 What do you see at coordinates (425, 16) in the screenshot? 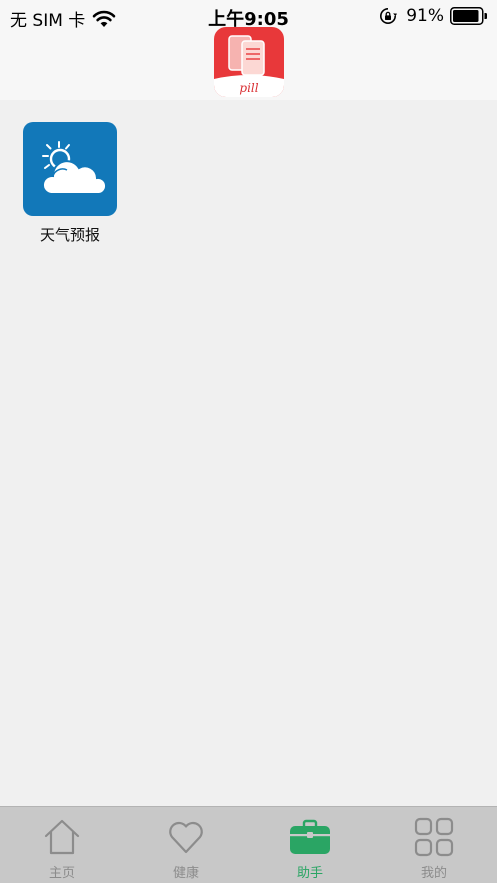
I see `battery-percent: 91%` at bounding box center [425, 16].